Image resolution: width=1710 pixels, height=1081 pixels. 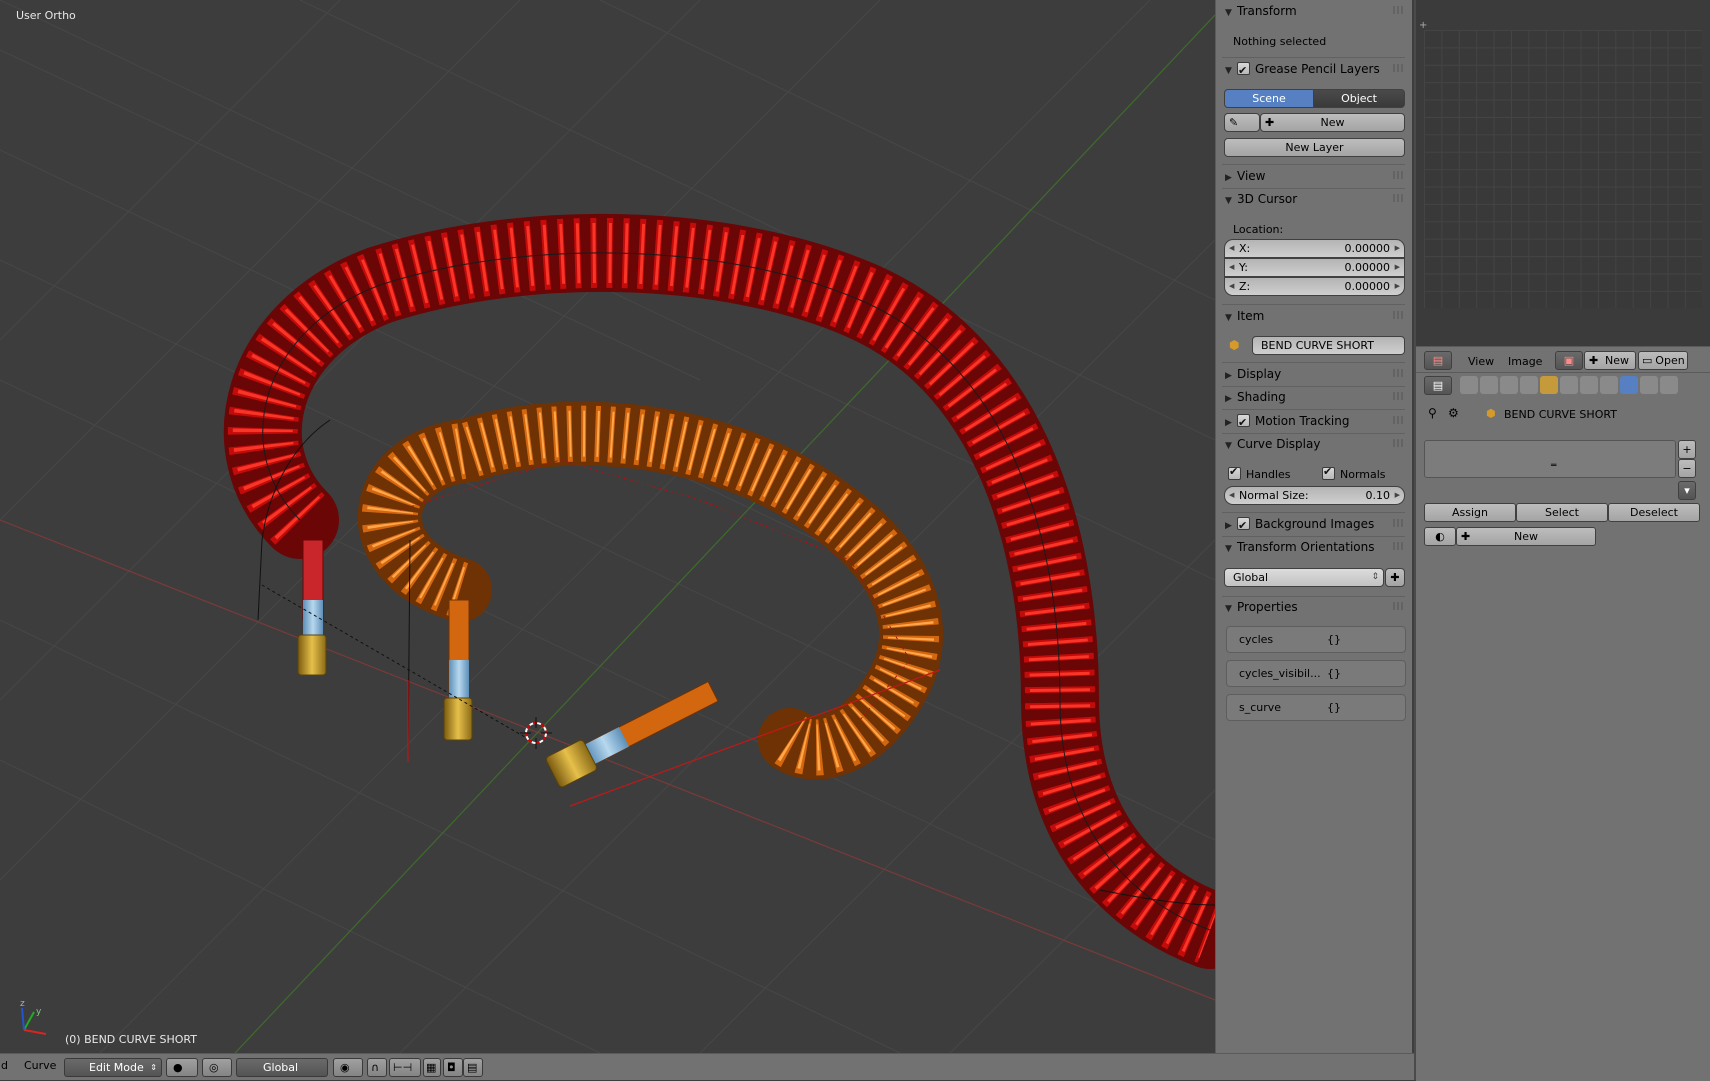 I want to click on handles-toggle: Handles, so click(x=1259, y=473).